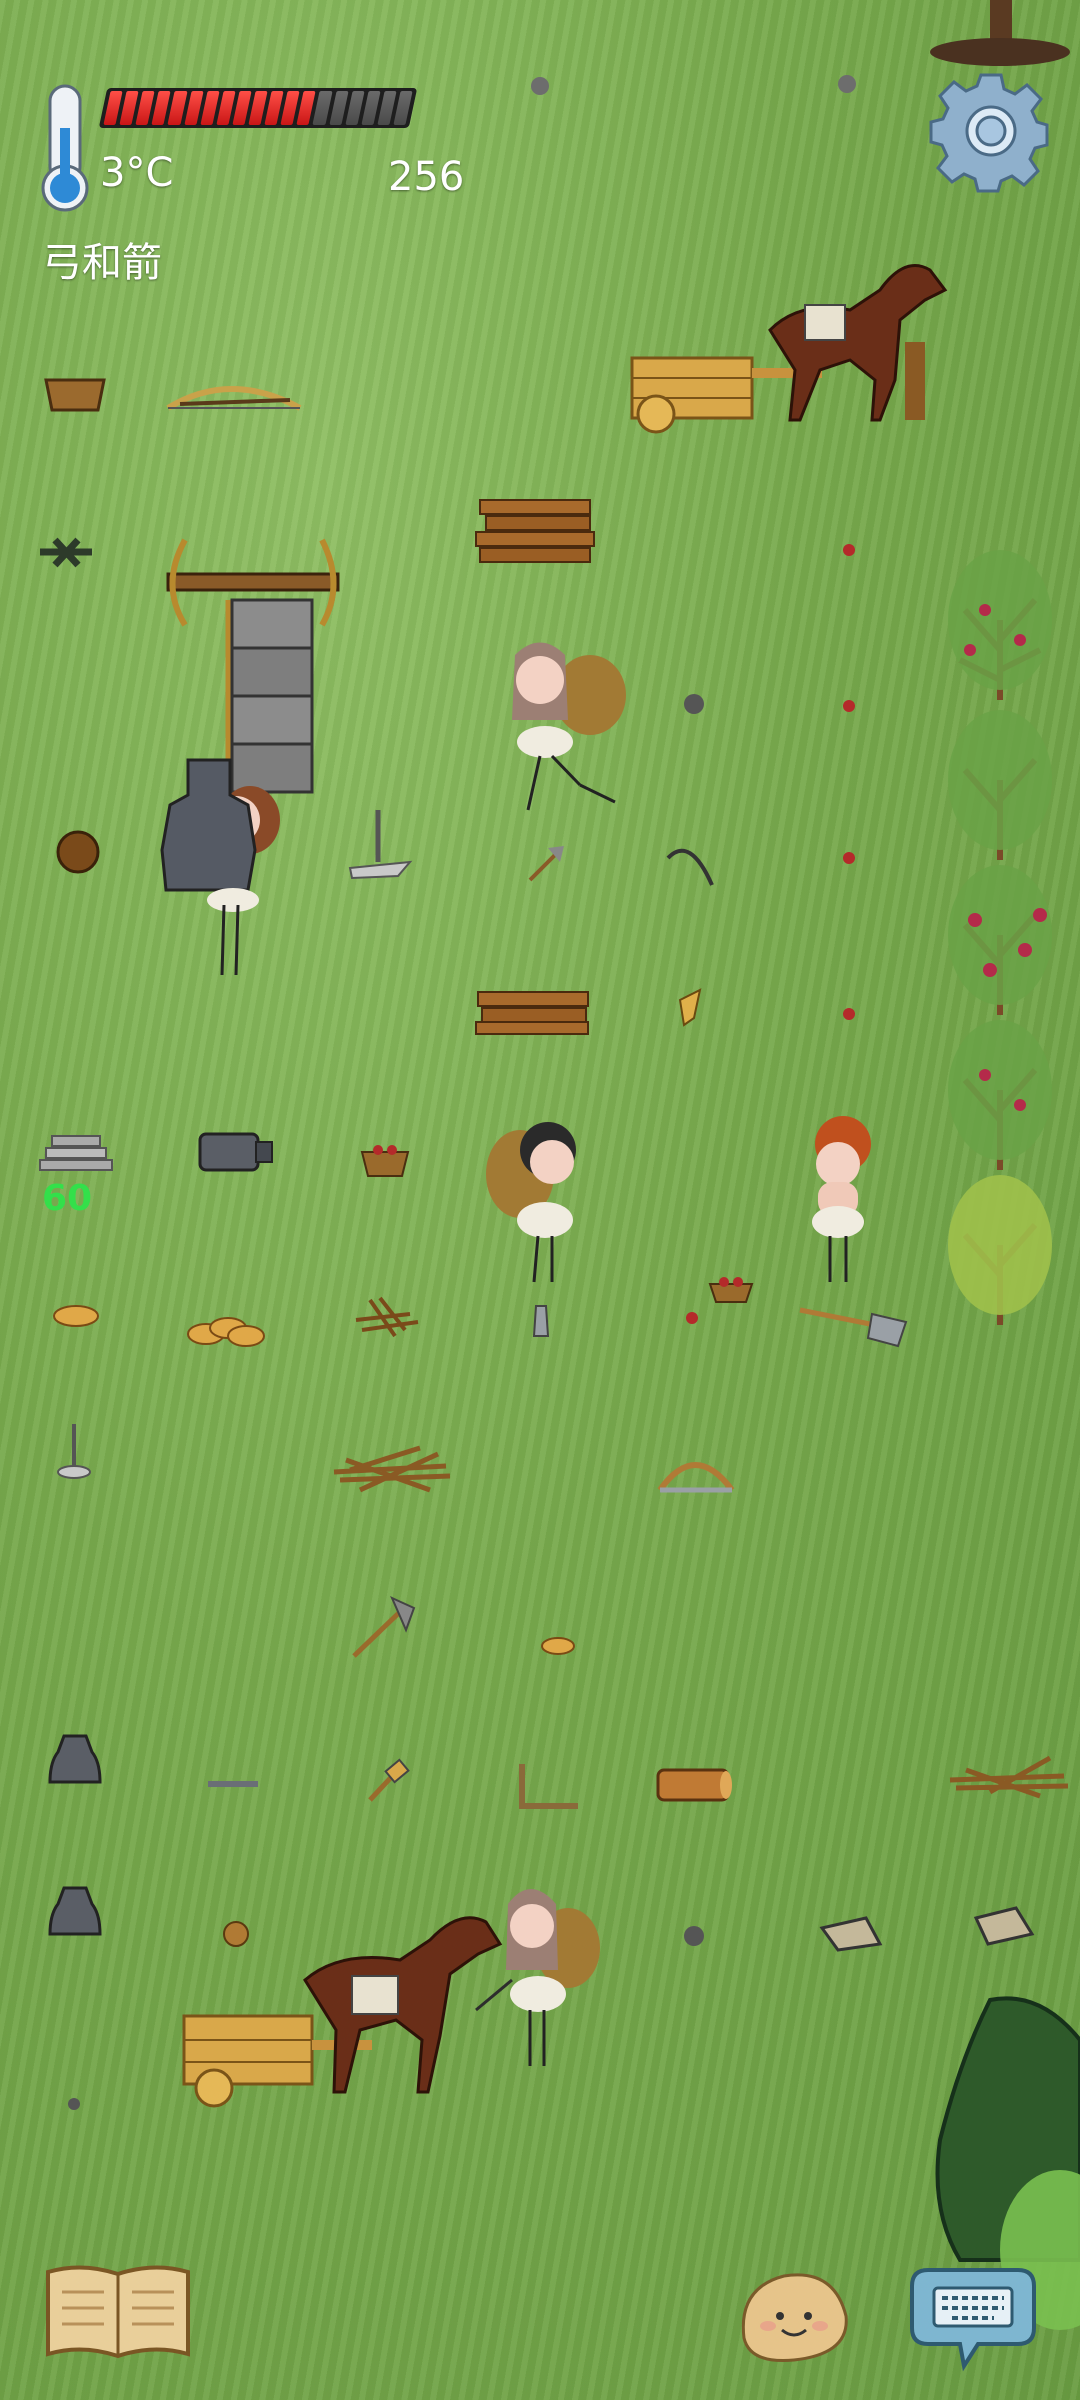  Describe the element at coordinates (220, 867) in the screenshot. I see `villager-carrying-pot` at that location.